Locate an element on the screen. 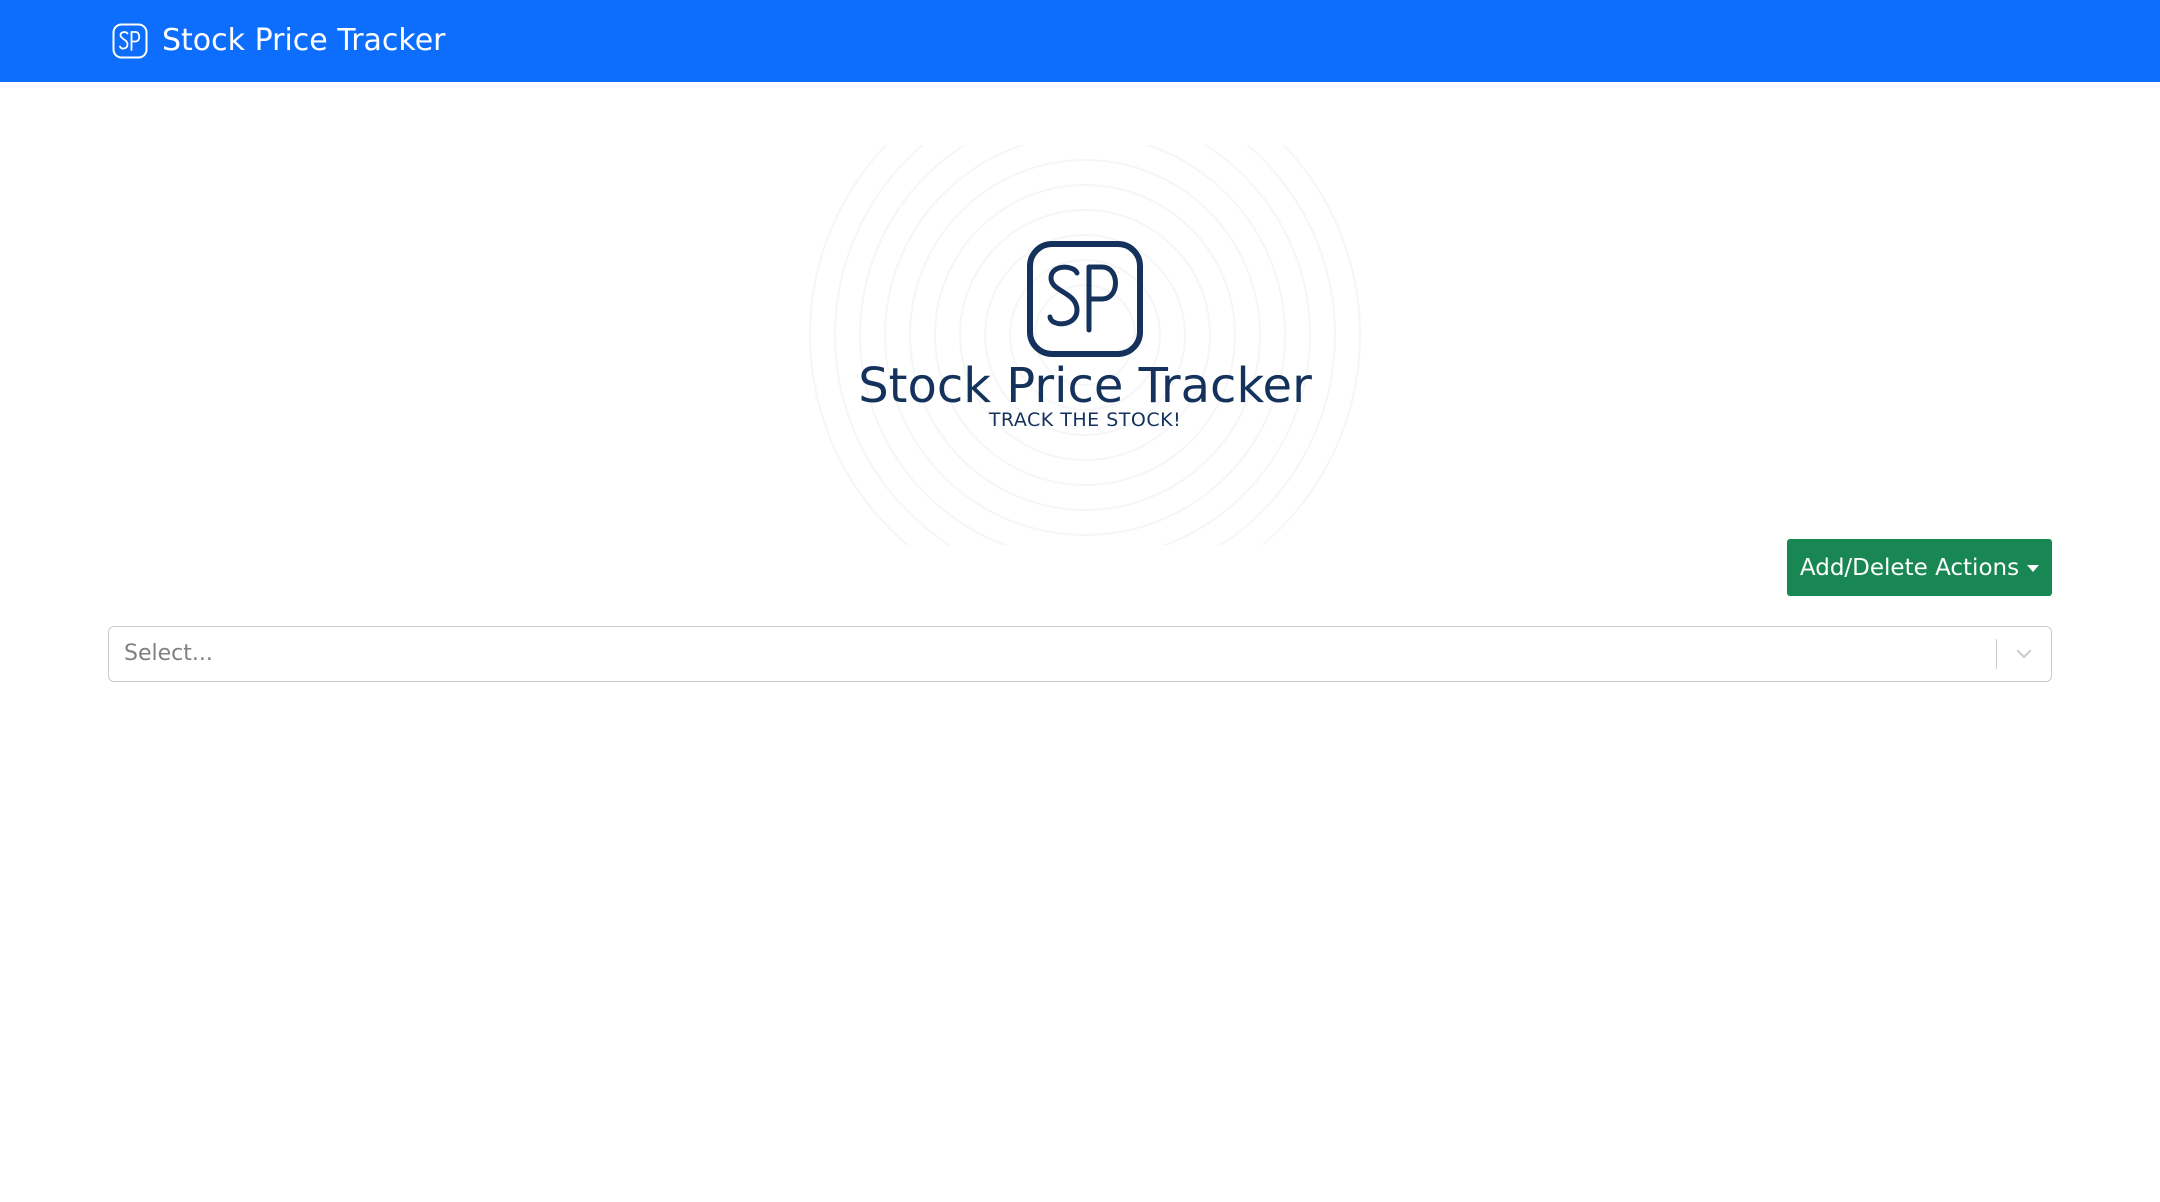 This screenshot has height=1202, width=2160. hero-logo-block: Stock Price Tracker TRACK THE STOCK! is located at coordinates (1085, 345).